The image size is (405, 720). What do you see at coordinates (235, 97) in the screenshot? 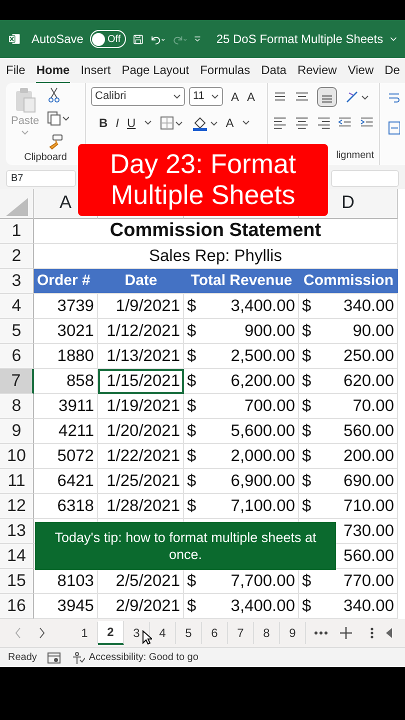
I see `grow-font-button: A` at bounding box center [235, 97].